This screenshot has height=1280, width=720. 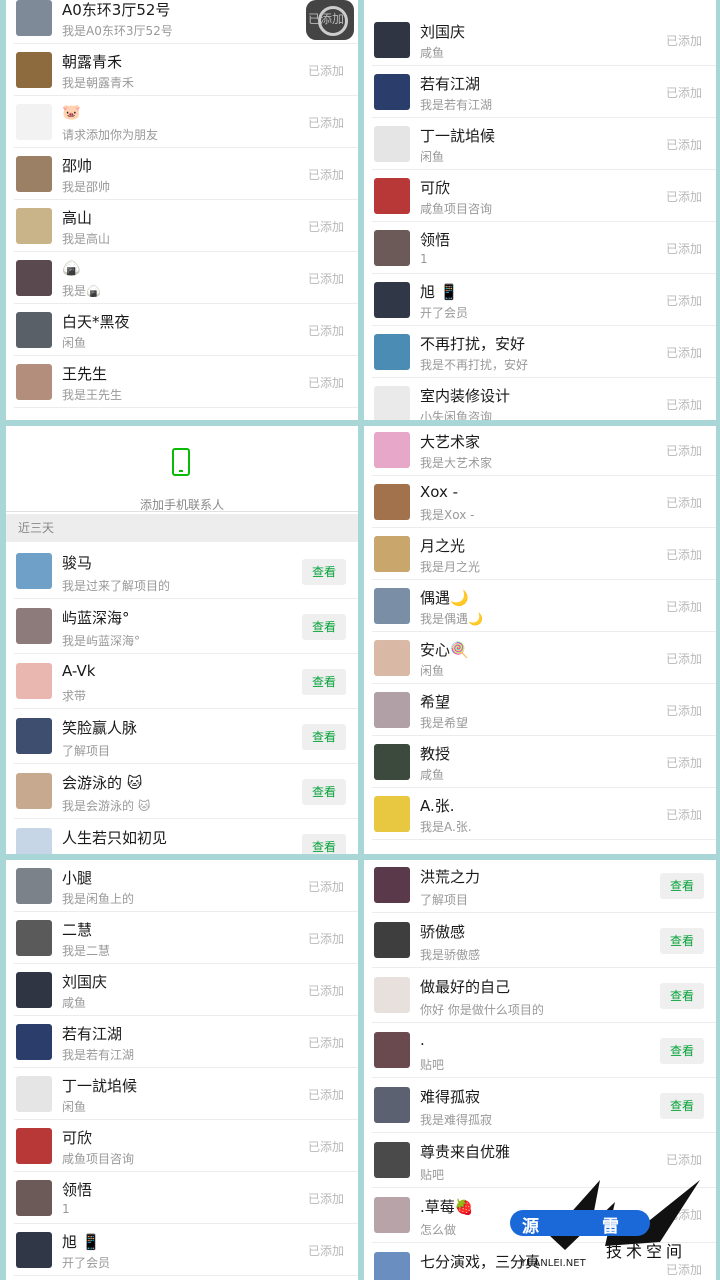 I want to click on contact-row: A.张. 我是A.张. 已添加, so click(x=540, y=814).